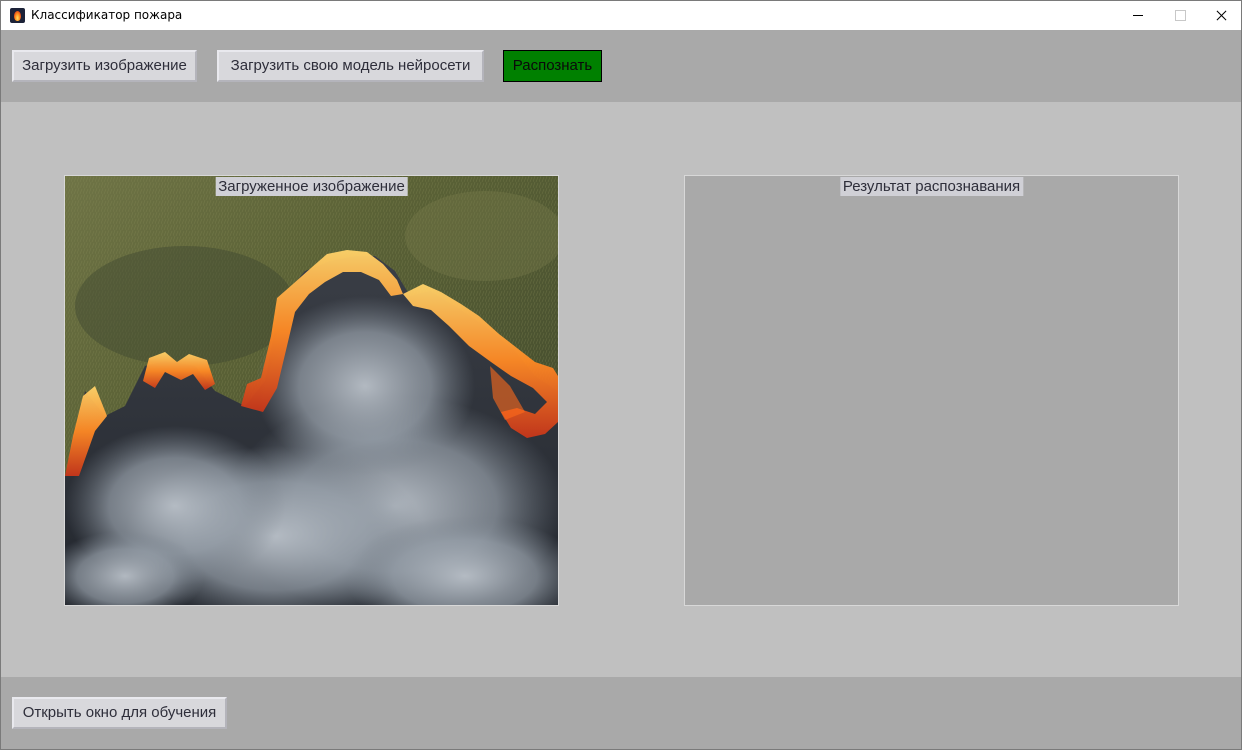  I want to click on recognize-button: Распознать, so click(552, 66).